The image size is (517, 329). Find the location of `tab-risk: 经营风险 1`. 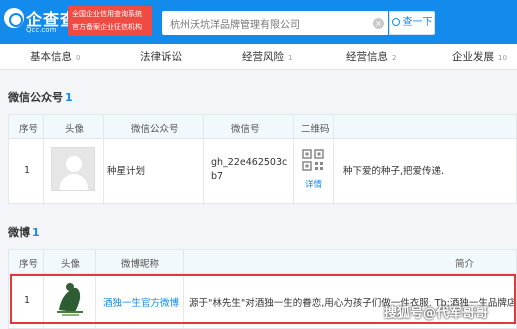

tab-risk: 经营风险 1 is located at coordinates (267, 56).